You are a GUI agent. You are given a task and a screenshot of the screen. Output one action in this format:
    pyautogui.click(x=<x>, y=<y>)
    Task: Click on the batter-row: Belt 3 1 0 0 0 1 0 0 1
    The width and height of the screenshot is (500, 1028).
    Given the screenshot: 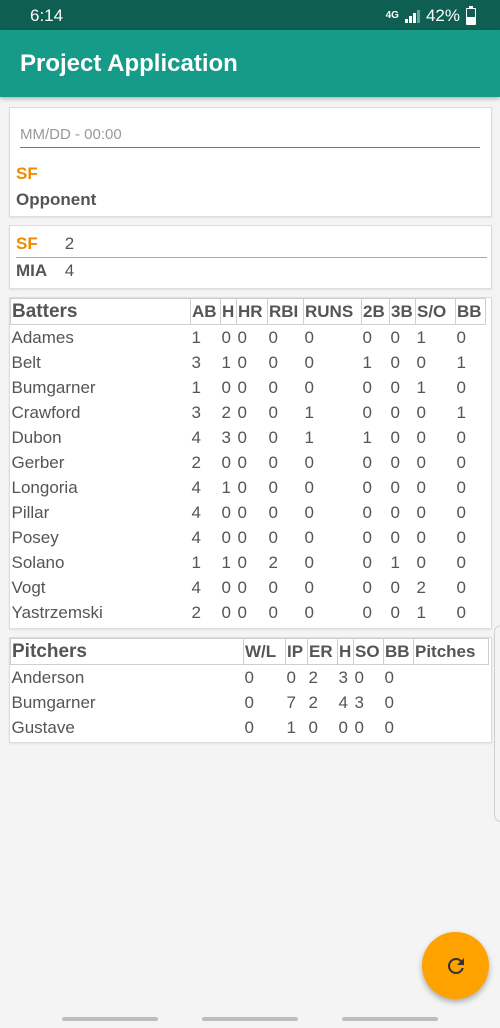 What is the action you would take?
    pyautogui.click(x=248, y=362)
    